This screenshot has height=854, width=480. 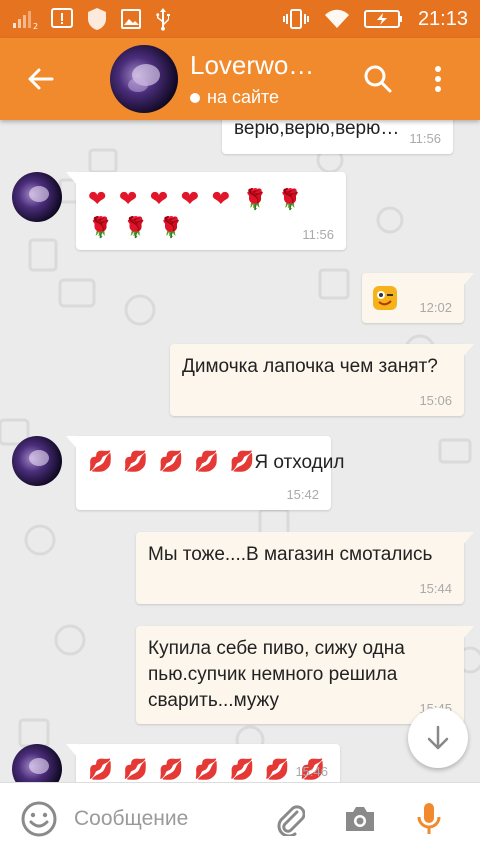 I want to click on message-line: пью.супчик немного решила, so click(x=273, y=674).